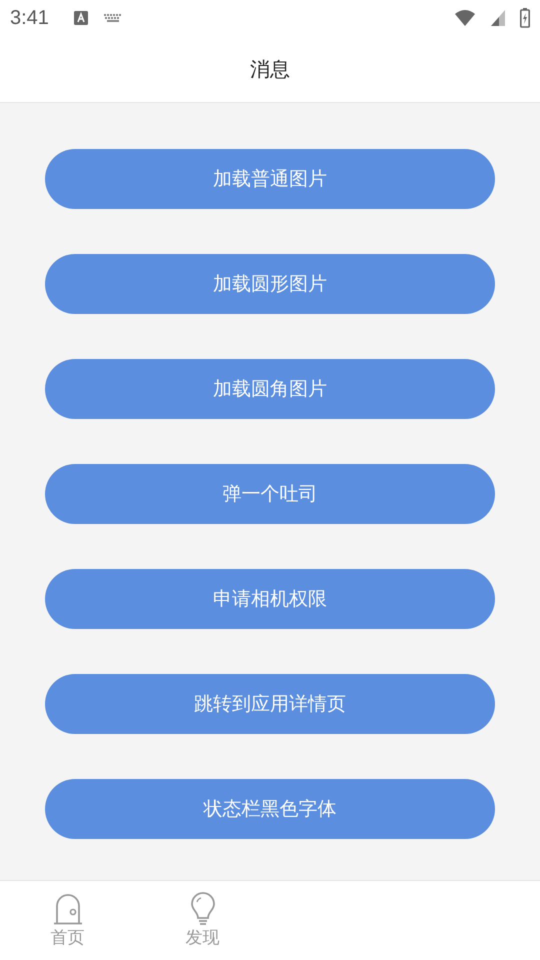 Image resolution: width=540 pixels, height=960 pixels. Describe the element at coordinates (270, 599) in the screenshot. I see `action-button: 申请相机权限` at that location.